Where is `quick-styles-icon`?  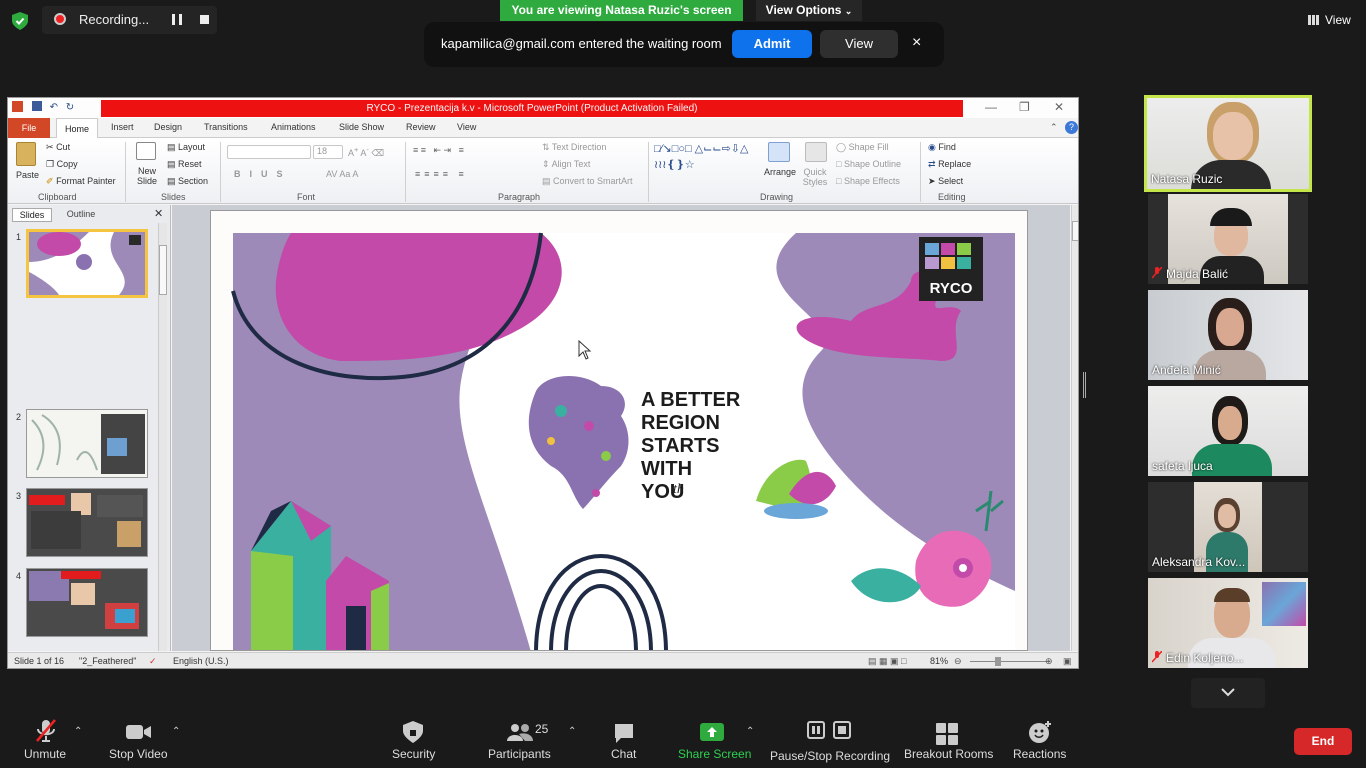
quick-styles-icon is located at coordinates (816, 152).